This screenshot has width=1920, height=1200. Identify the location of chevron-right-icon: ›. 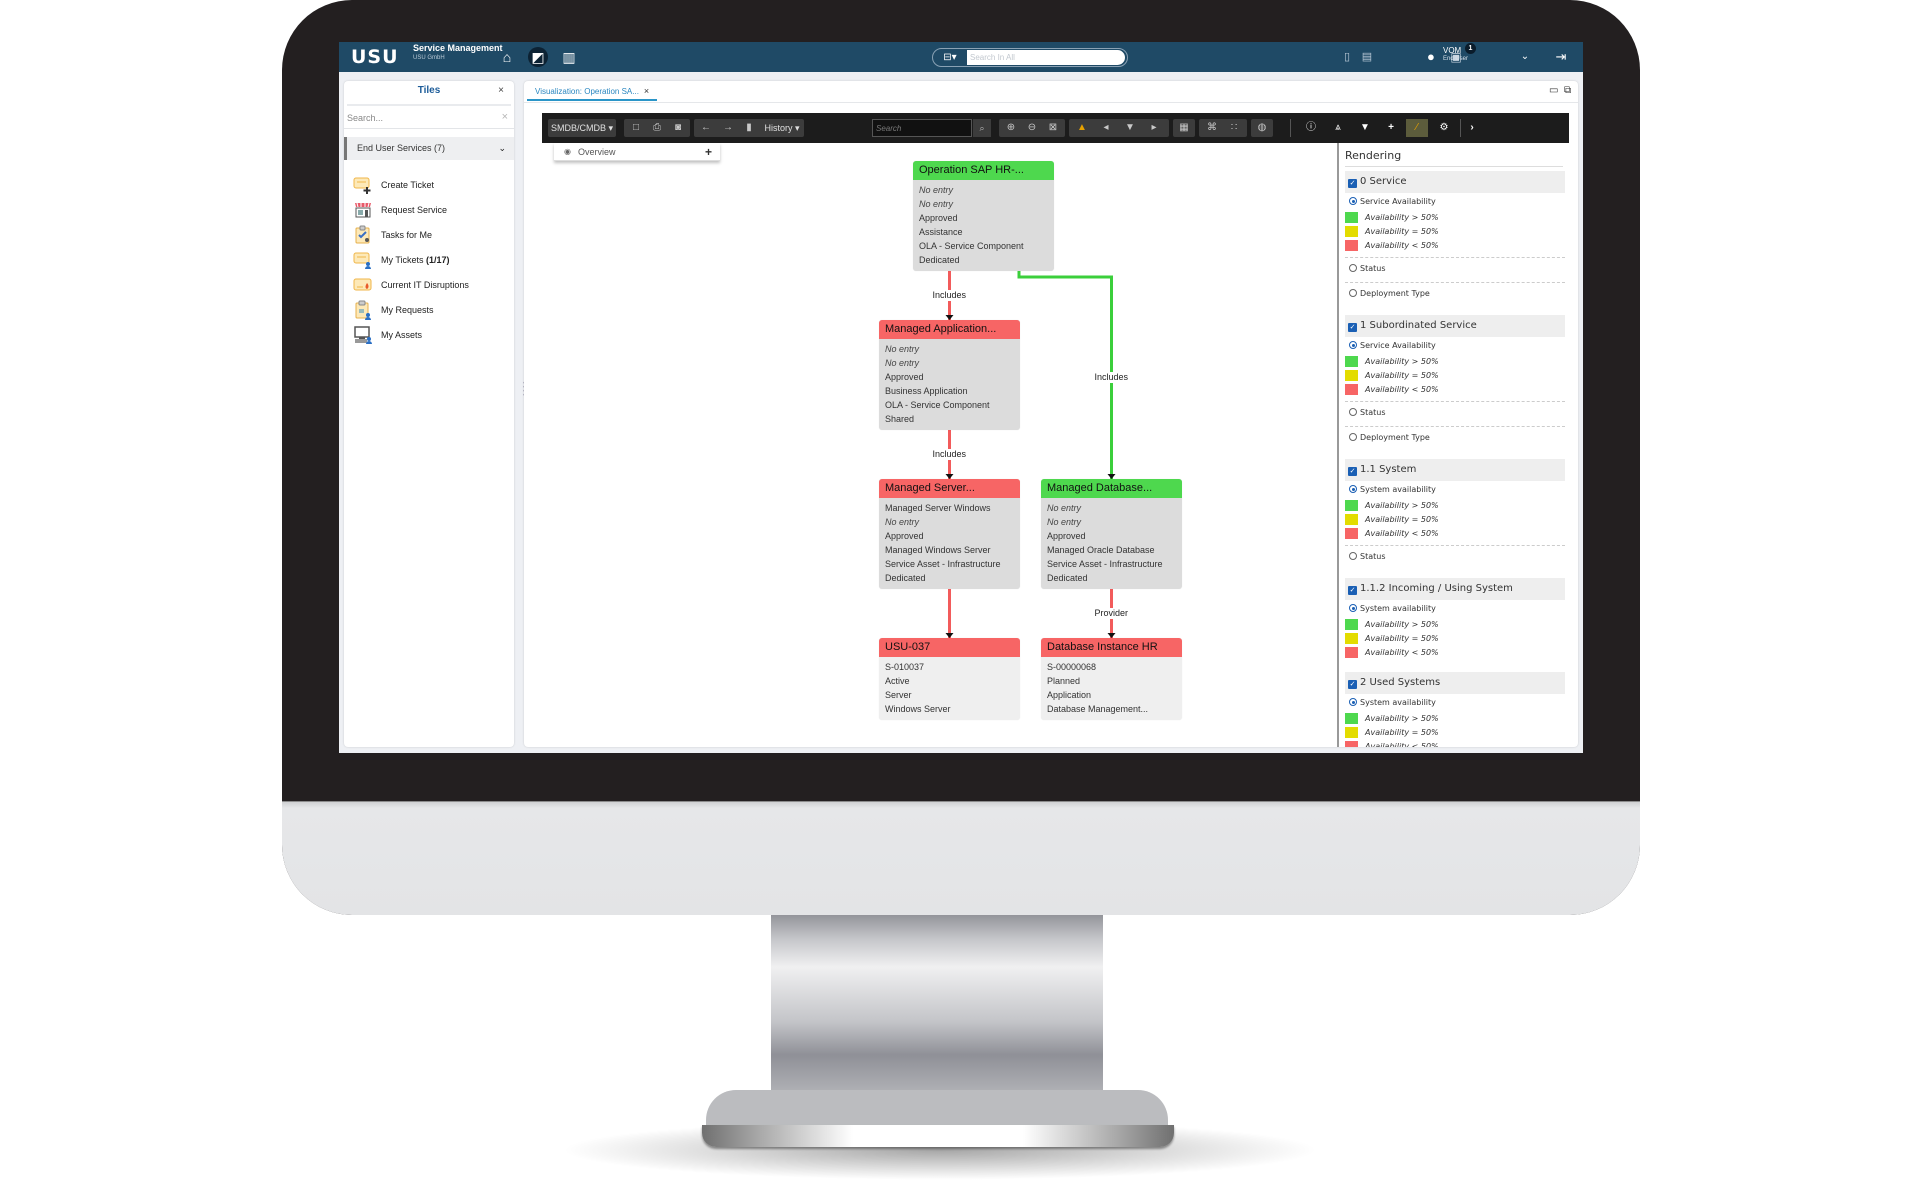
(1472, 128).